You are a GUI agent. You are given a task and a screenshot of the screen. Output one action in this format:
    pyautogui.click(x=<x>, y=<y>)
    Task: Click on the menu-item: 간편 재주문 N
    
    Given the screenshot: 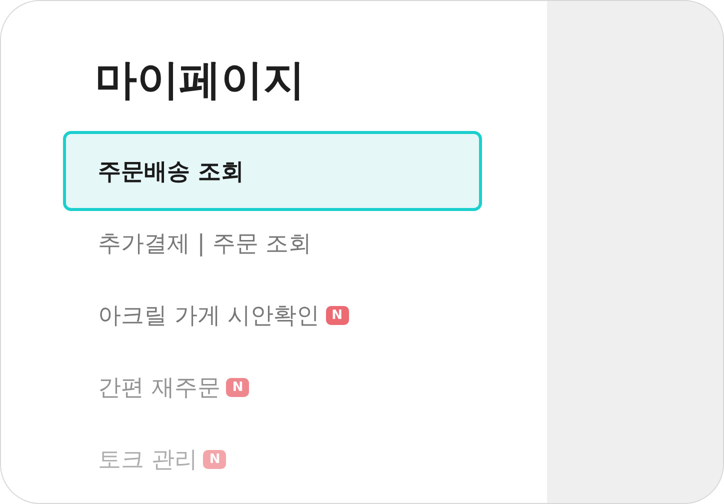 What is the action you would take?
    pyautogui.click(x=272, y=387)
    